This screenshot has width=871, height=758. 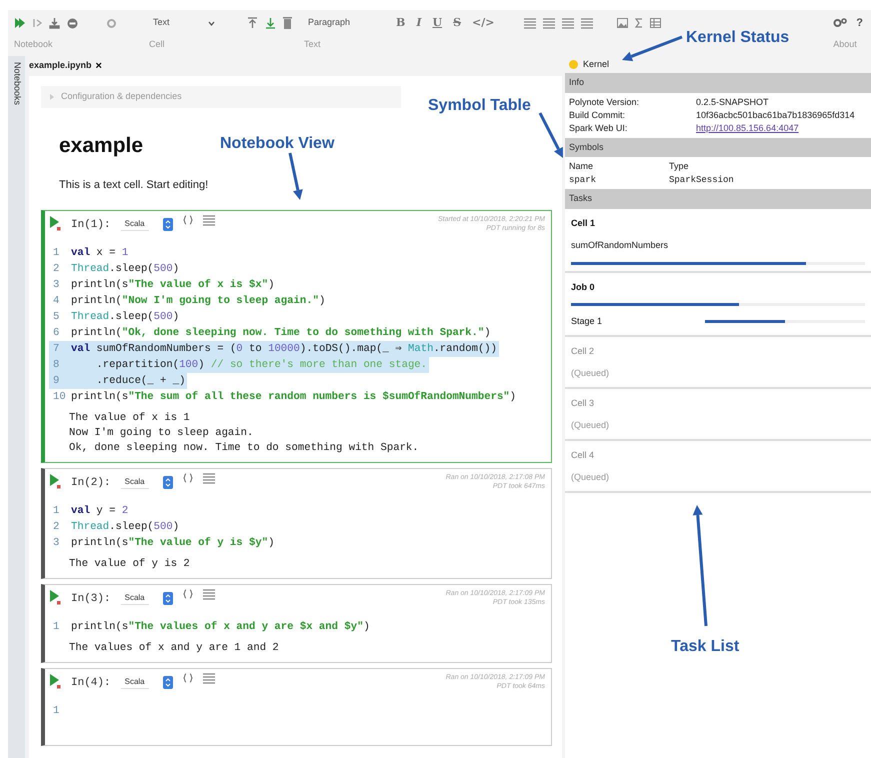 I want to click on stop-icon, so click(x=72, y=23).